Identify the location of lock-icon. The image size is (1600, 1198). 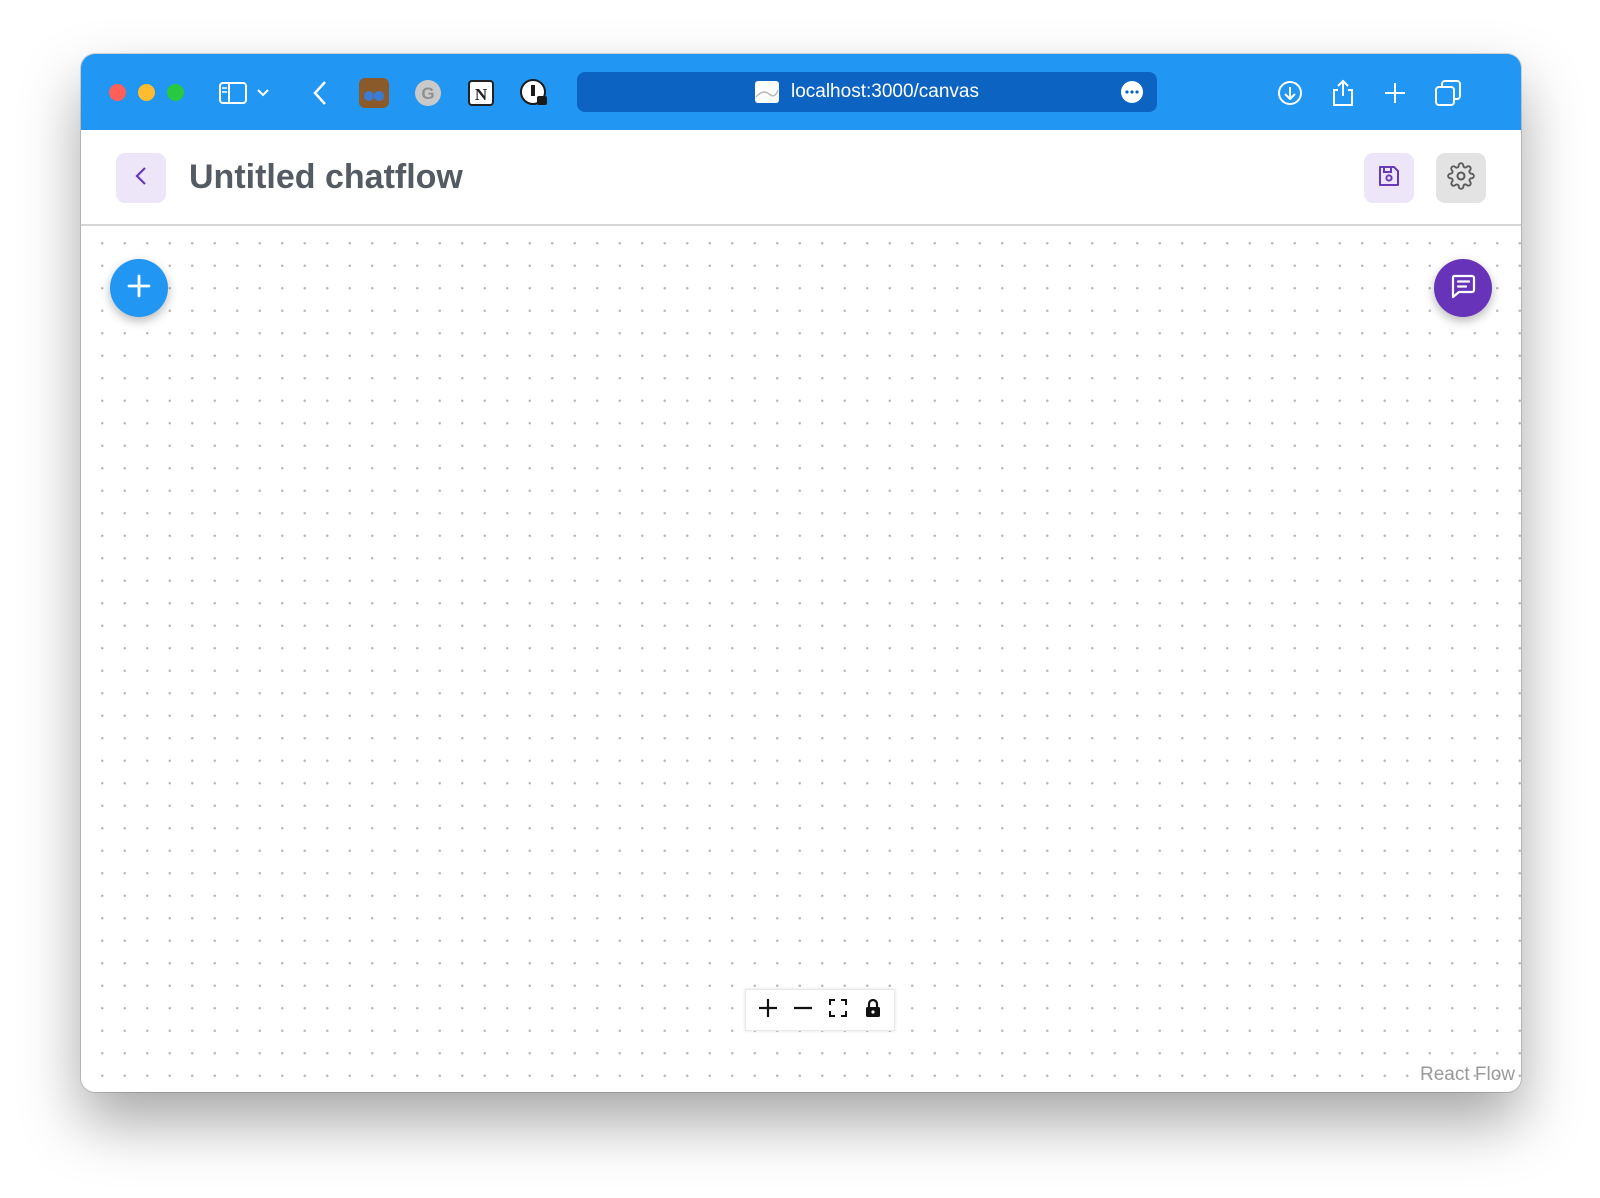
(873, 1010).